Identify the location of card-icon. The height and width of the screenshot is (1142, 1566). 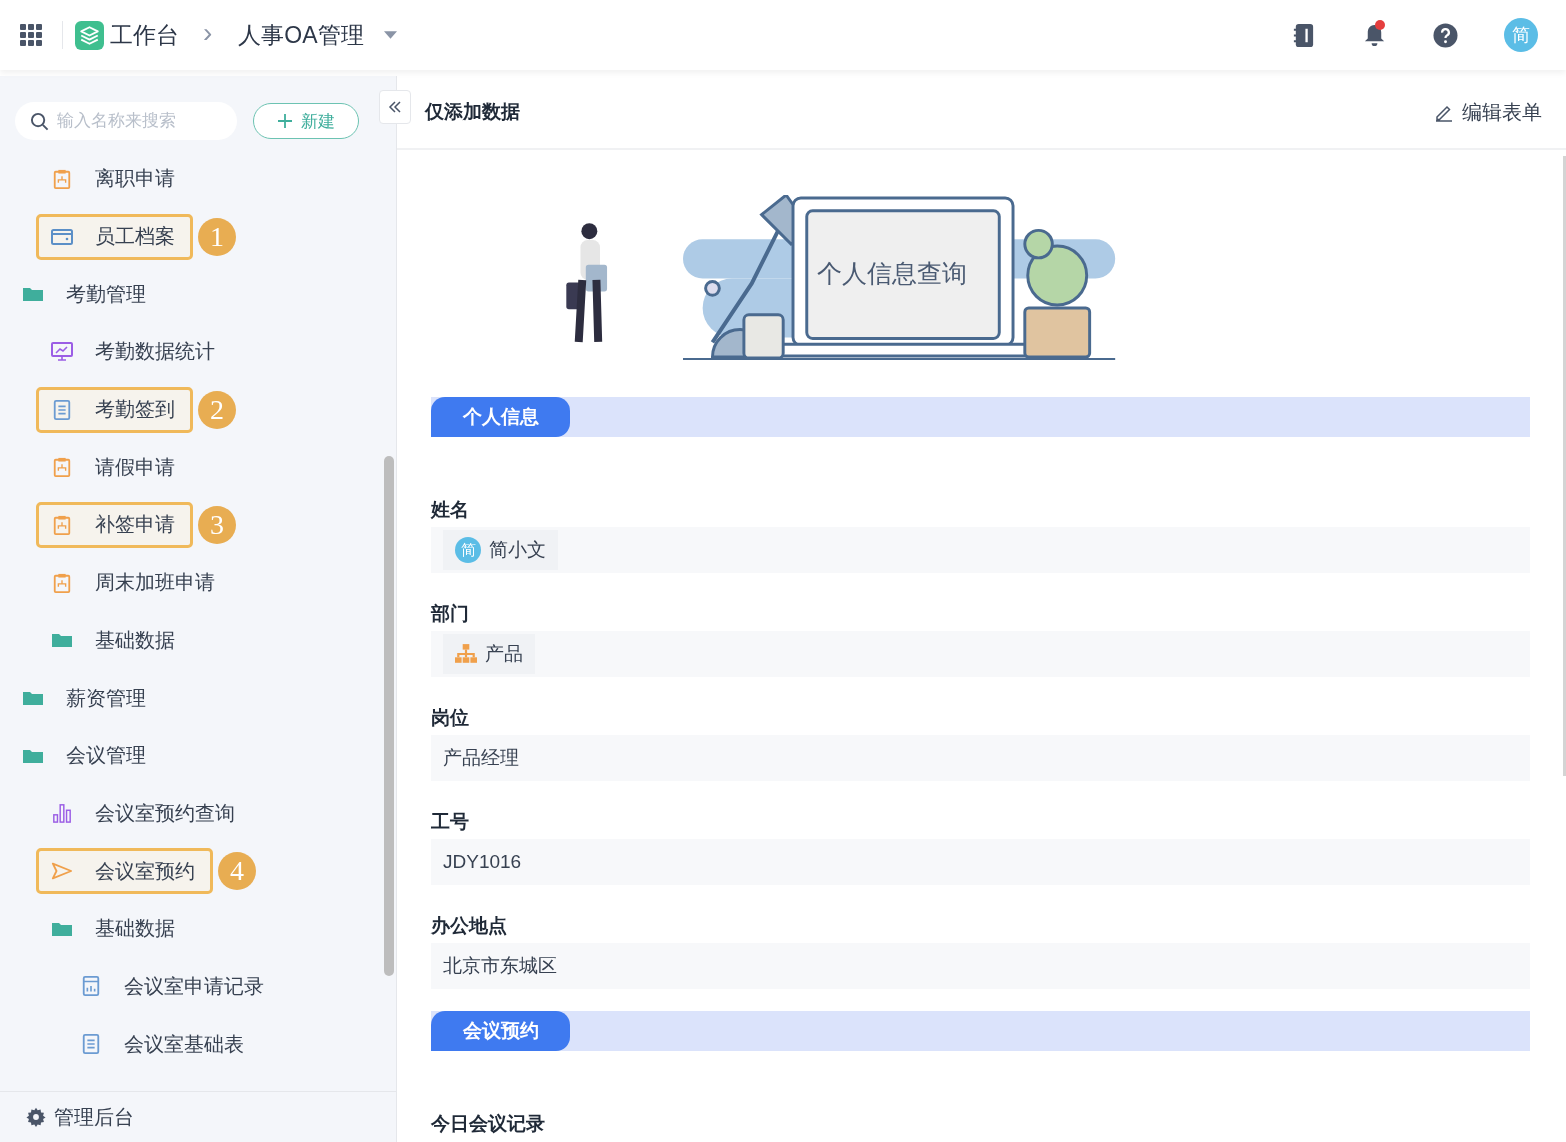
(62, 236).